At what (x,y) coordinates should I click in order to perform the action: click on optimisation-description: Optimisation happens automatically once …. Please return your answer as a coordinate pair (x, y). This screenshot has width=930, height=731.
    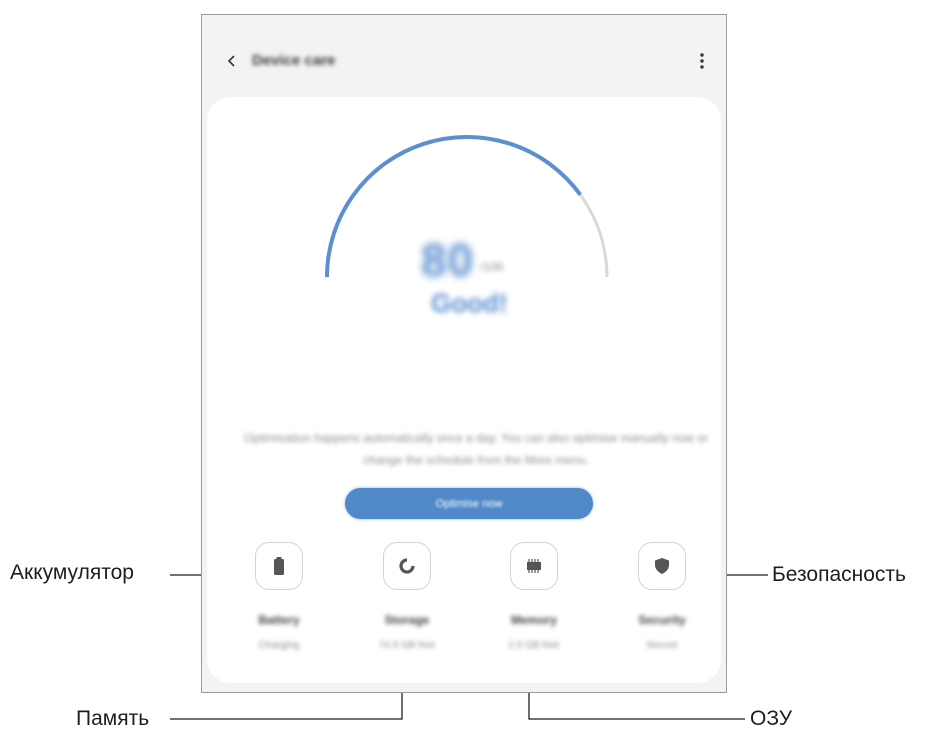
    Looking at the image, I should click on (476, 449).